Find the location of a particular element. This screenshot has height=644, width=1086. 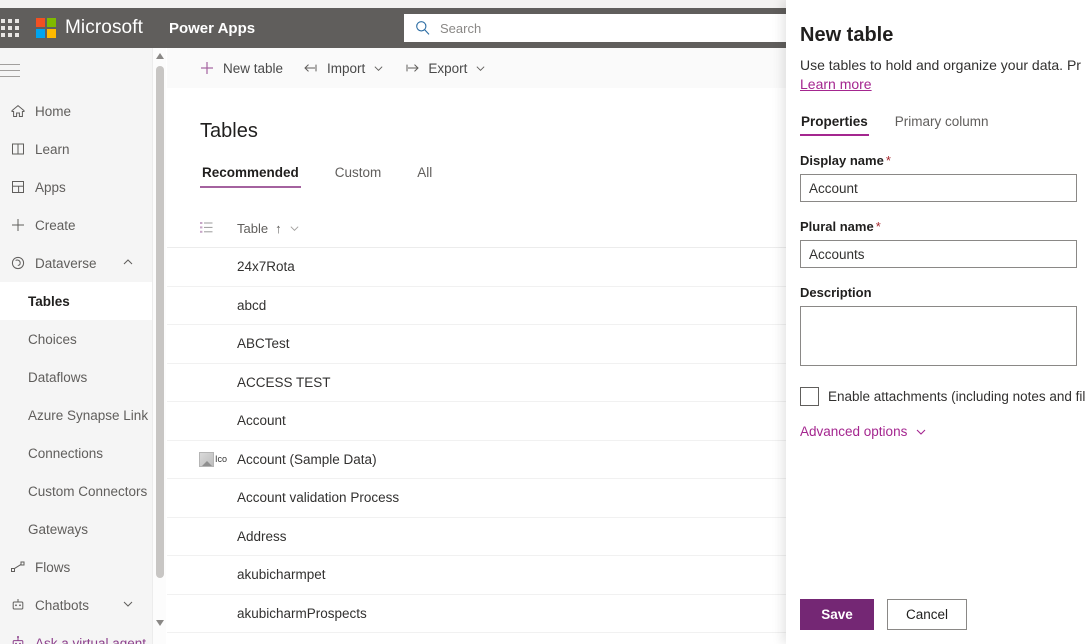

tab-recommended: Recommended is located at coordinates (250, 173).